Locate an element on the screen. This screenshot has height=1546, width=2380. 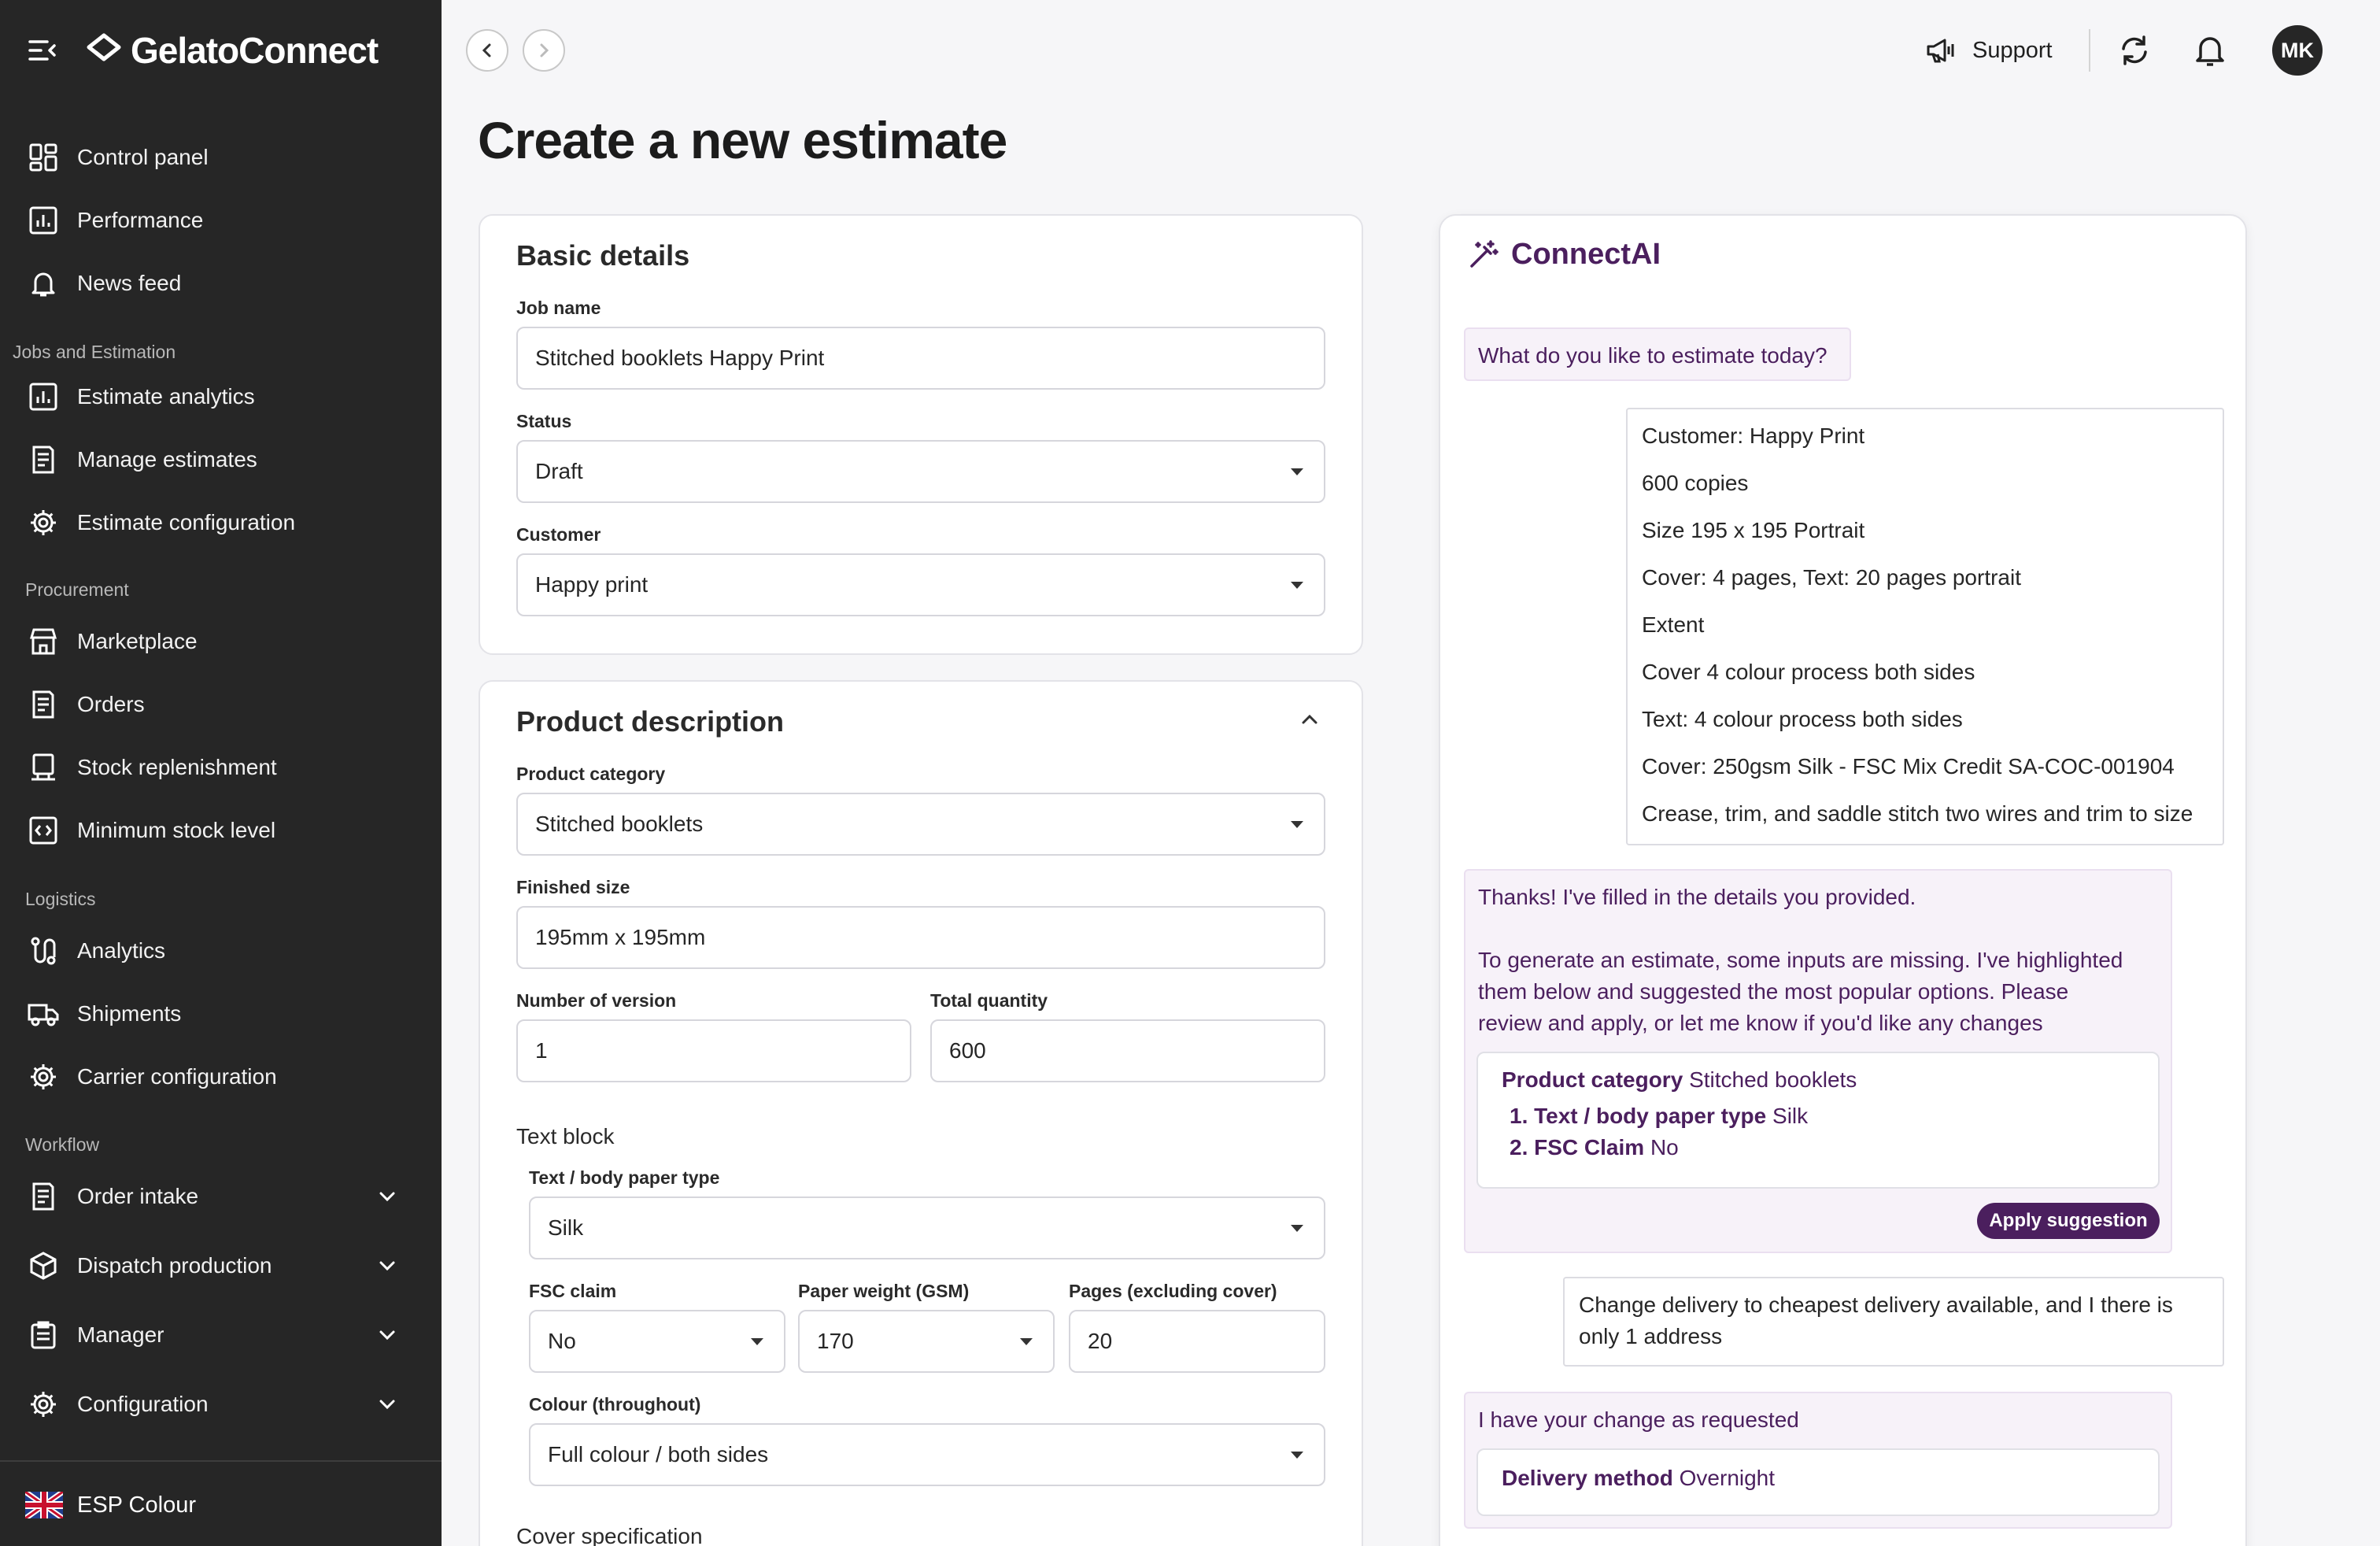
suggestion-item: 2. FSC Claim No is located at coordinates (1594, 1147).